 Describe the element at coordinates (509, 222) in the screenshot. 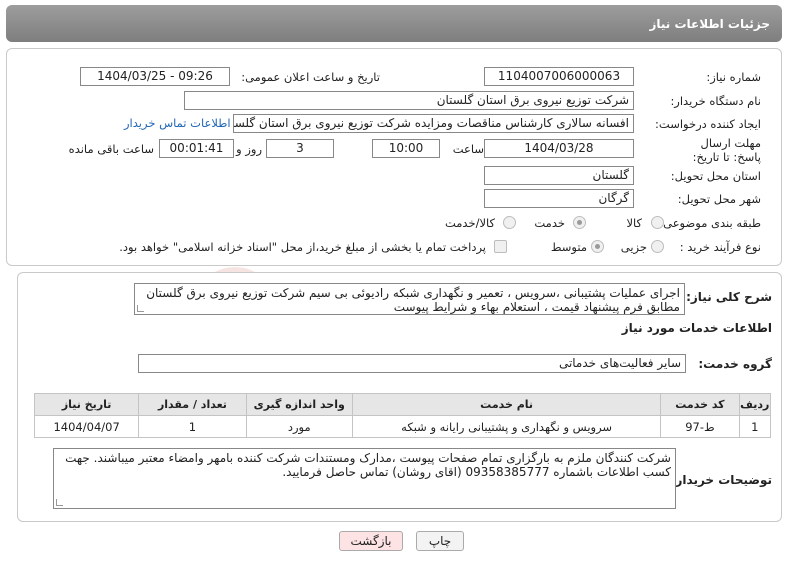

I see `category-radio-goods-service` at that location.